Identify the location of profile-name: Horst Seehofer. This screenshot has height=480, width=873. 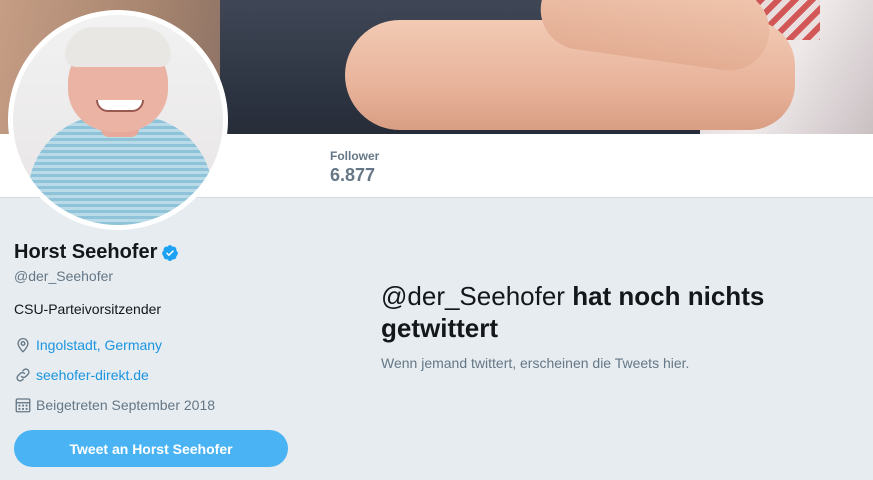
(96, 252).